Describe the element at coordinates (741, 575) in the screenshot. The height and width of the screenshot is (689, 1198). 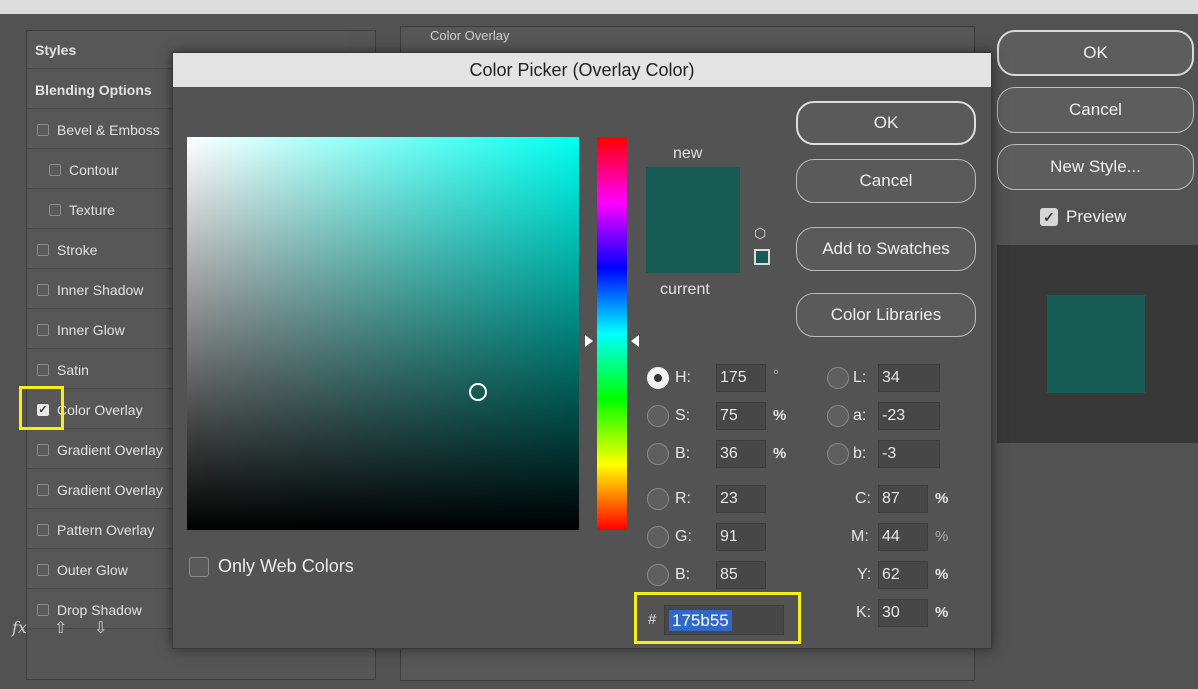
I see `blue-input: 85` at that location.